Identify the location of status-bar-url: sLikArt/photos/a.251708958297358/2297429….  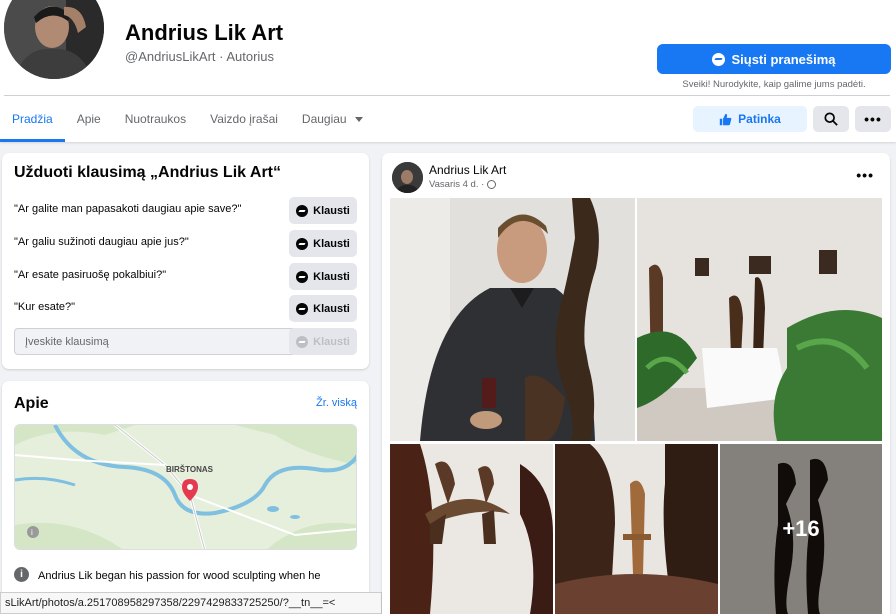
(191, 603).